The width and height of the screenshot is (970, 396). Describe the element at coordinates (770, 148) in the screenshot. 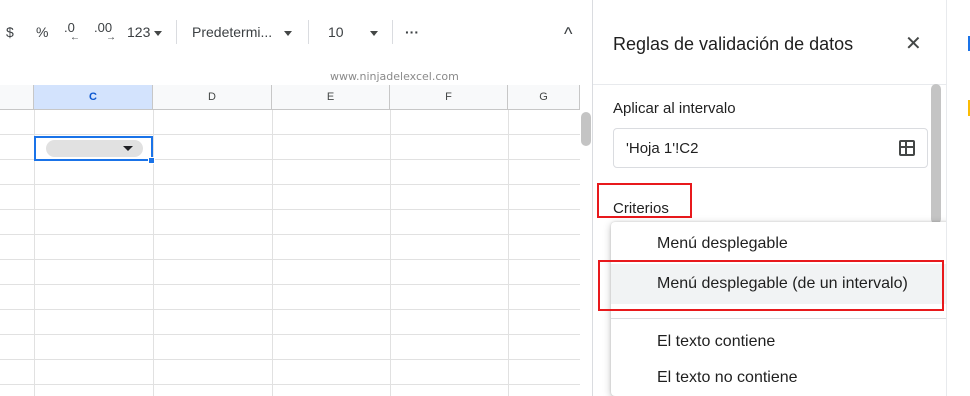

I see `range-input: 'Hoja 1'!C2` at that location.